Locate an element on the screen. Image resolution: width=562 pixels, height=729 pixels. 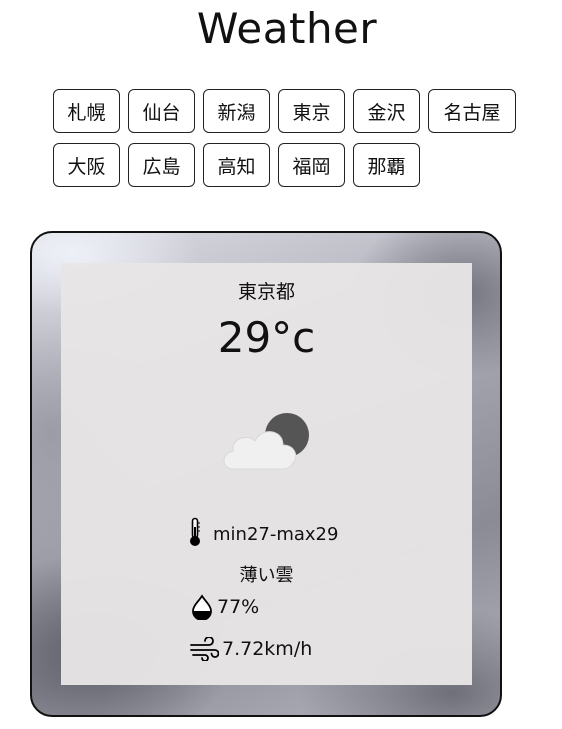
humidity-value: 77% is located at coordinates (238, 607).